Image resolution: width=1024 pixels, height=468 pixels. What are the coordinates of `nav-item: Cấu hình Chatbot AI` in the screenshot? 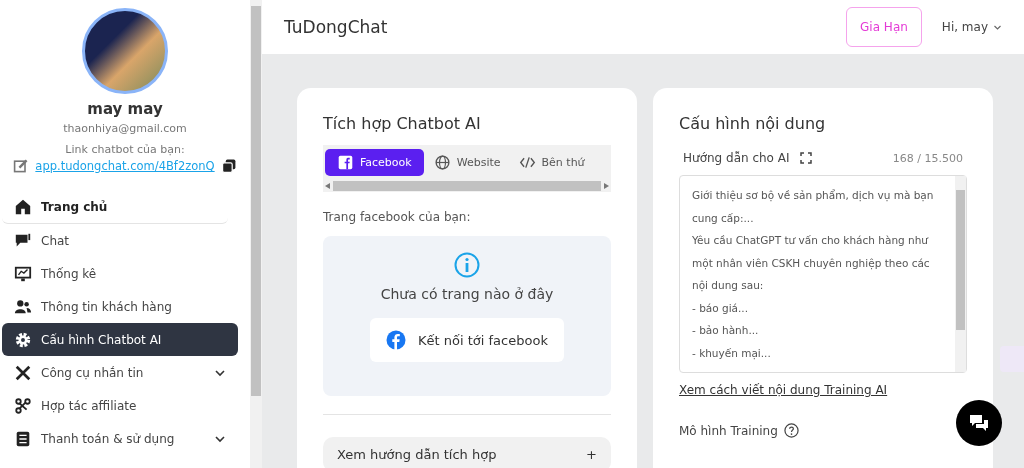 It's located at (120, 339).